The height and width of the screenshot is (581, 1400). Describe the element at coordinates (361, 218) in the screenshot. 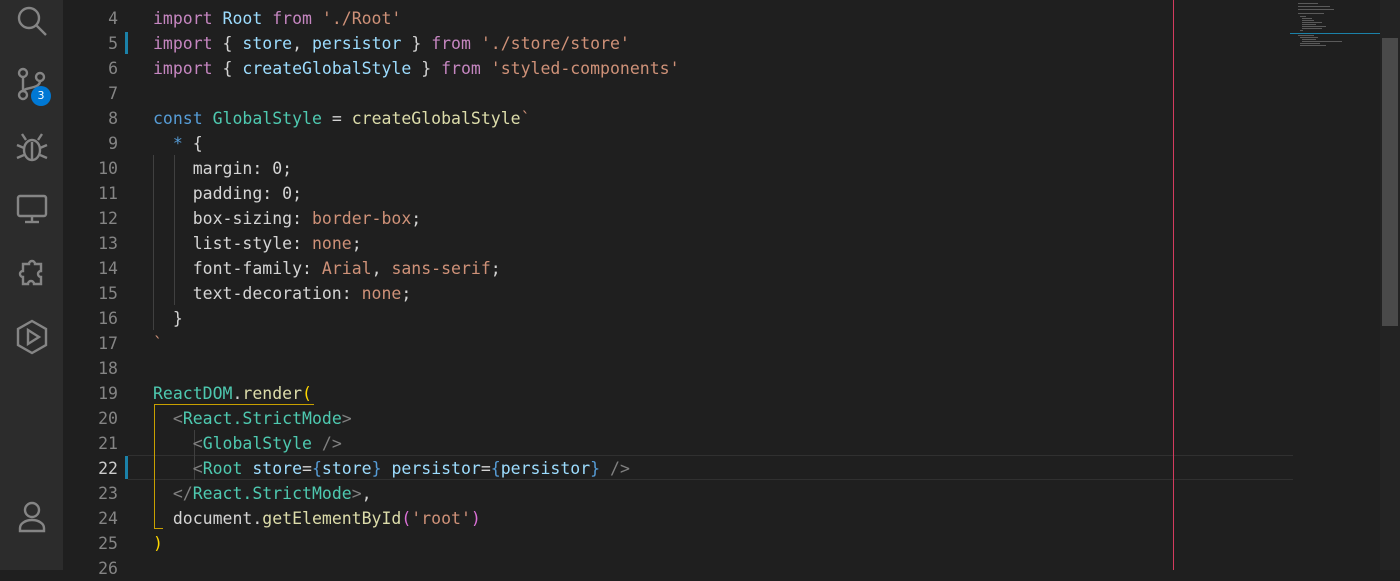

I see `code-token: border-box` at that location.